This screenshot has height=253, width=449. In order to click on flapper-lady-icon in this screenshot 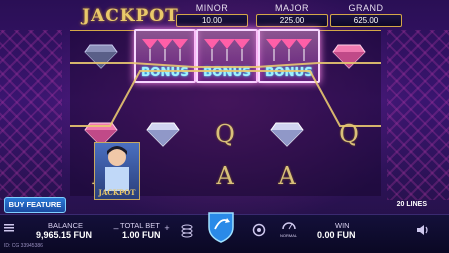, I will do `click(117, 168)`.